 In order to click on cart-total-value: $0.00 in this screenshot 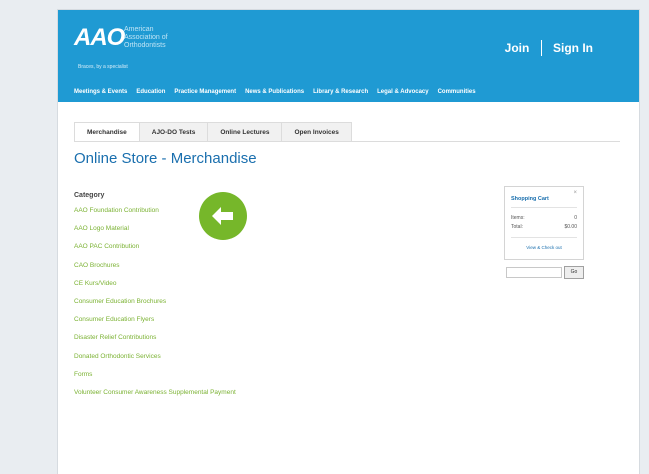, I will do `click(570, 227)`.